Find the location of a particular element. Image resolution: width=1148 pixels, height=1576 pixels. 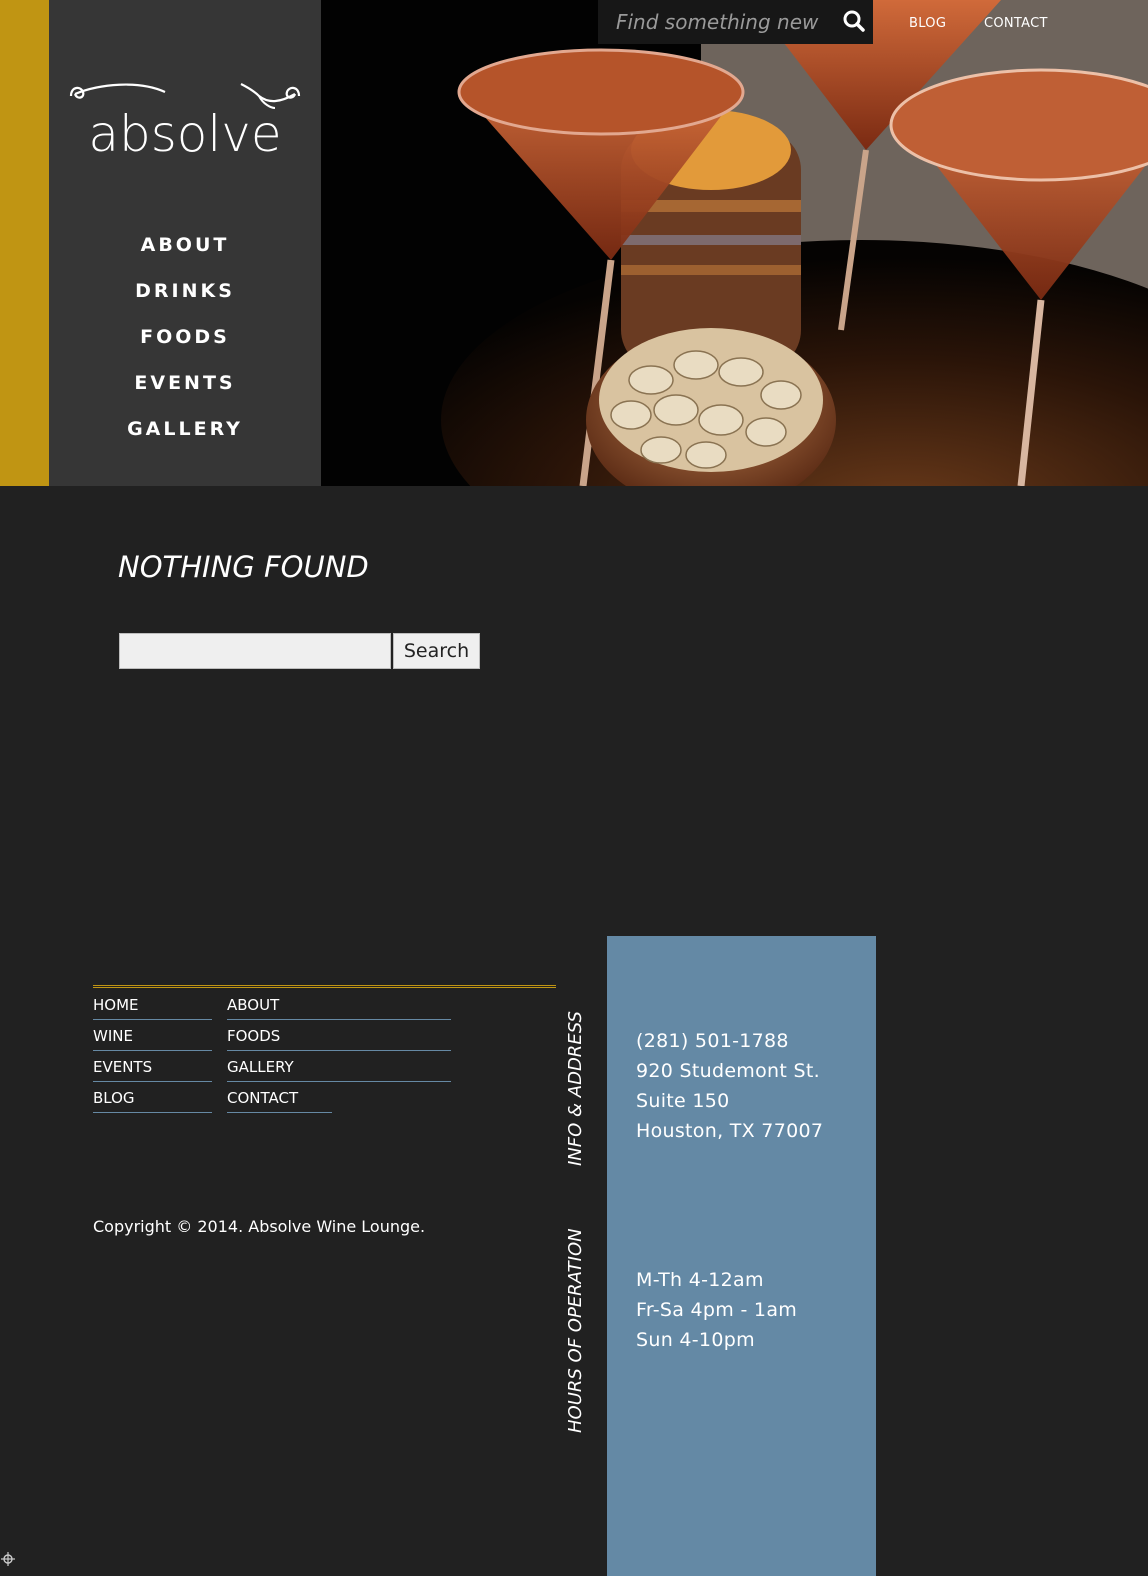

hours-weekday: M-Th 4-12am is located at coordinates (700, 1280).